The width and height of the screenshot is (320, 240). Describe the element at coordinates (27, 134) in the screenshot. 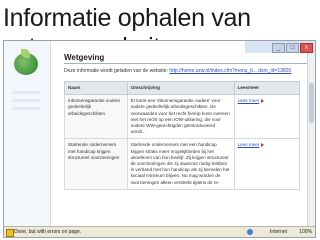

I see `left-navigation-pane` at that location.